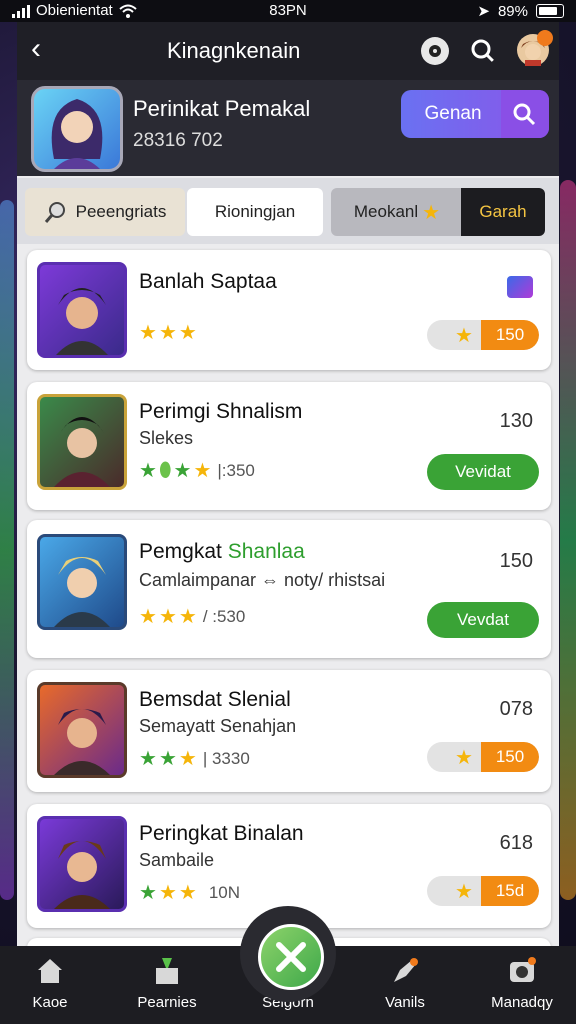 This screenshot has width=576, height=1024. Describe the element at coordinates (224, 616) in the screenshot. I see `card-extra: / :530` at that location.